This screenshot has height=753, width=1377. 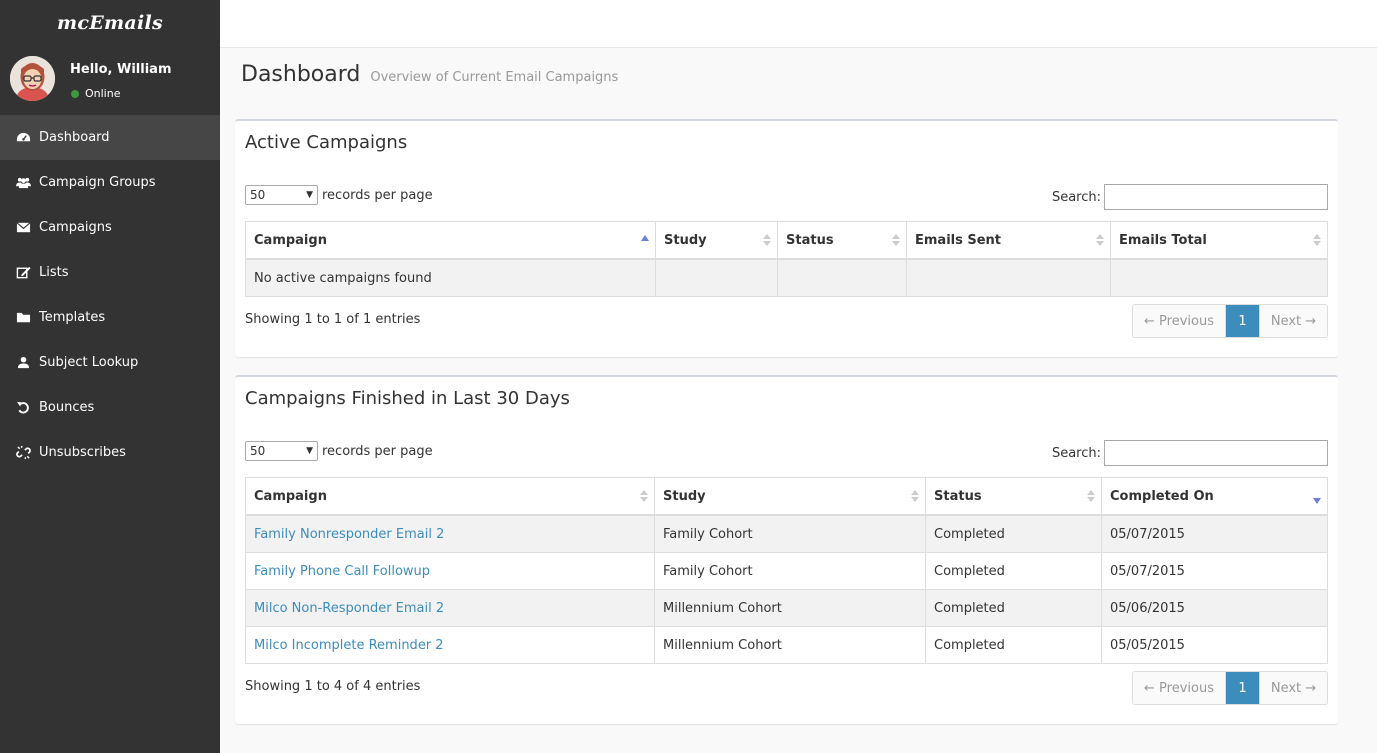 I want to click on sidebar-item-label: Unsubscribes, so click(x=82, y=452).